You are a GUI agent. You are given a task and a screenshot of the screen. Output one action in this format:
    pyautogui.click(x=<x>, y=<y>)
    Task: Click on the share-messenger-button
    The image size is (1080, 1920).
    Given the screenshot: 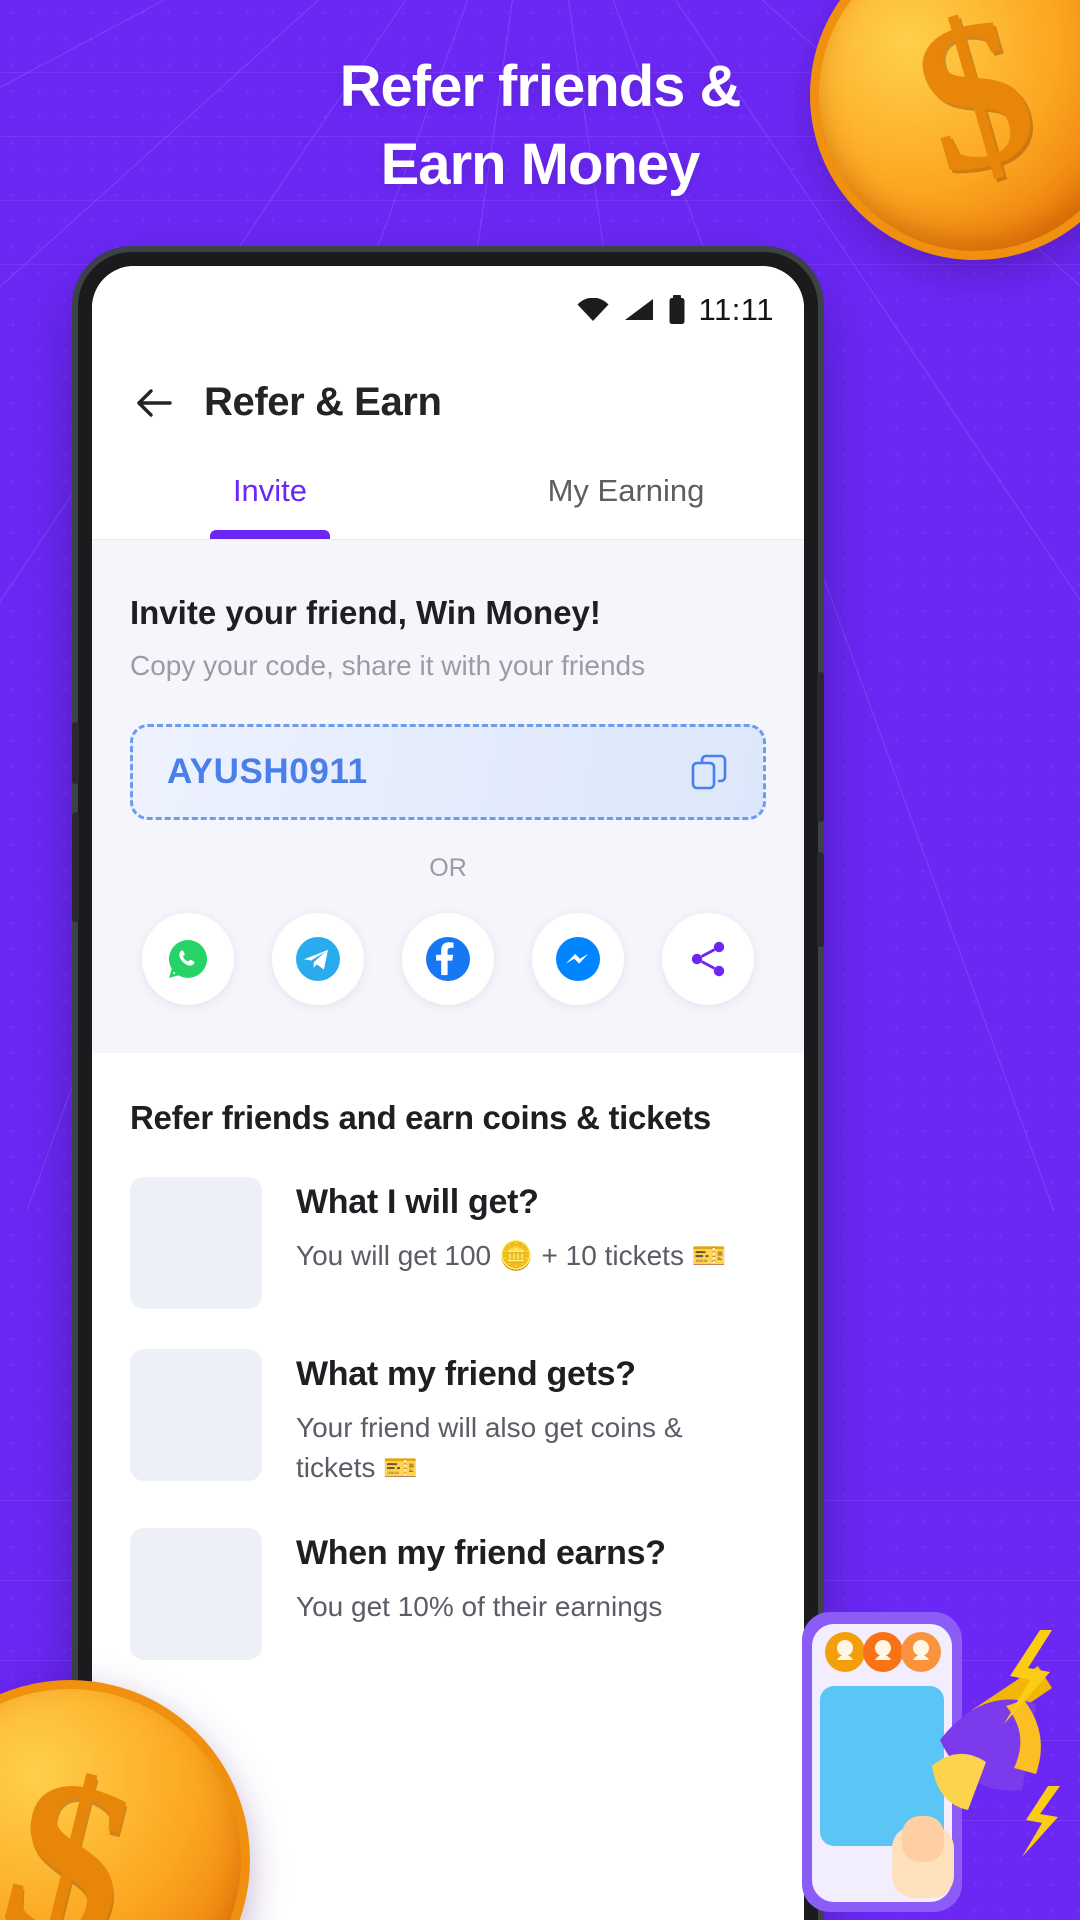 What is the action you would take?
    pyautogui.click(x=578, y=959)
    